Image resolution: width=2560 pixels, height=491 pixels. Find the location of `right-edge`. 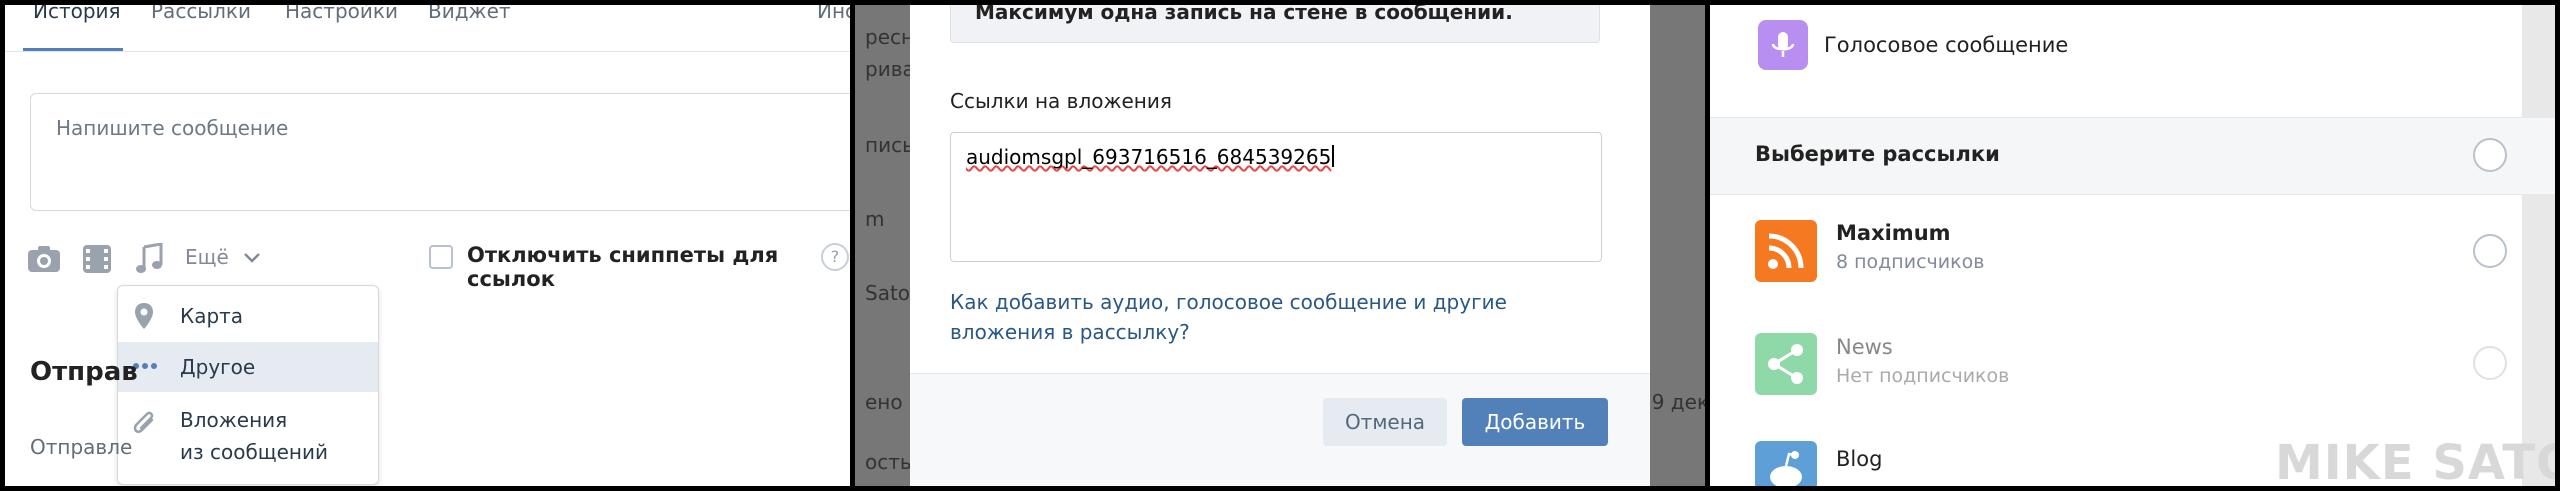

right-edge is located at coordinates (2538, 245).